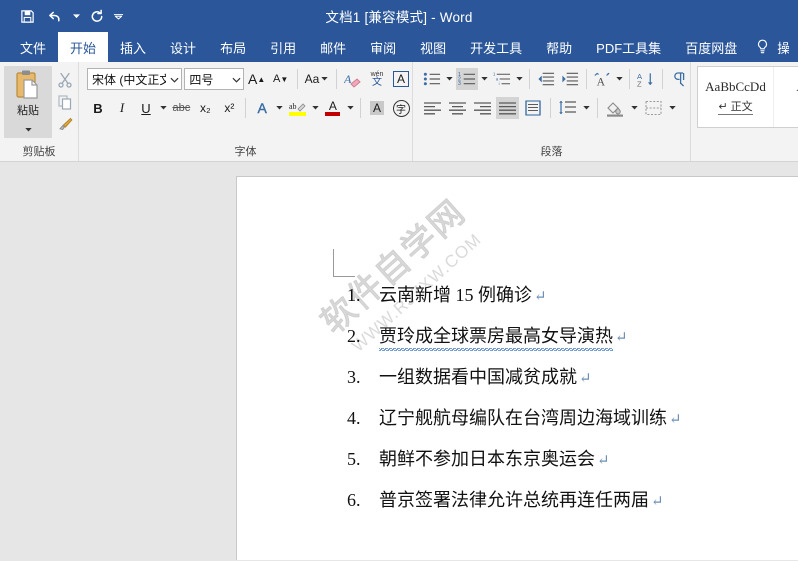 The image size is (798, 561). I want to click on decrease-indent-icon, so click(546, 79).